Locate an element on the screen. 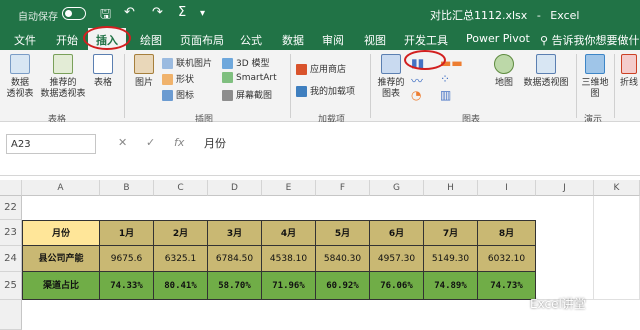 Image resolution: width=640 pixels, height=330 pixels. window-title: 对比汇总1112.xlsx - Excel is located at coordinates (504, 15).